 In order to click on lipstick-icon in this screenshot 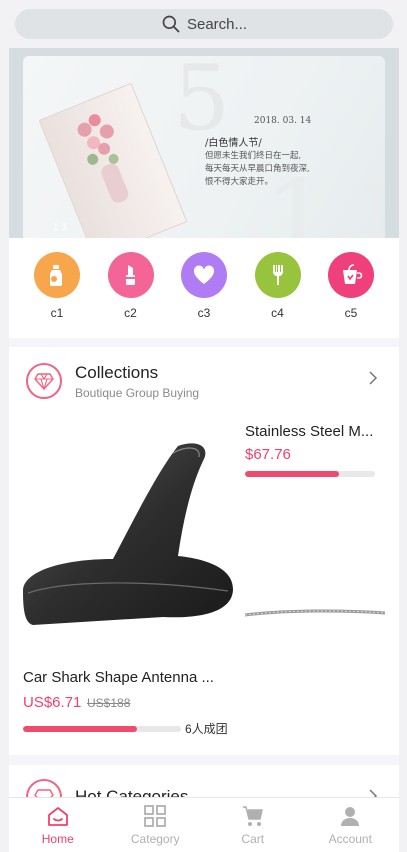, I will do `click(130, 275)`.